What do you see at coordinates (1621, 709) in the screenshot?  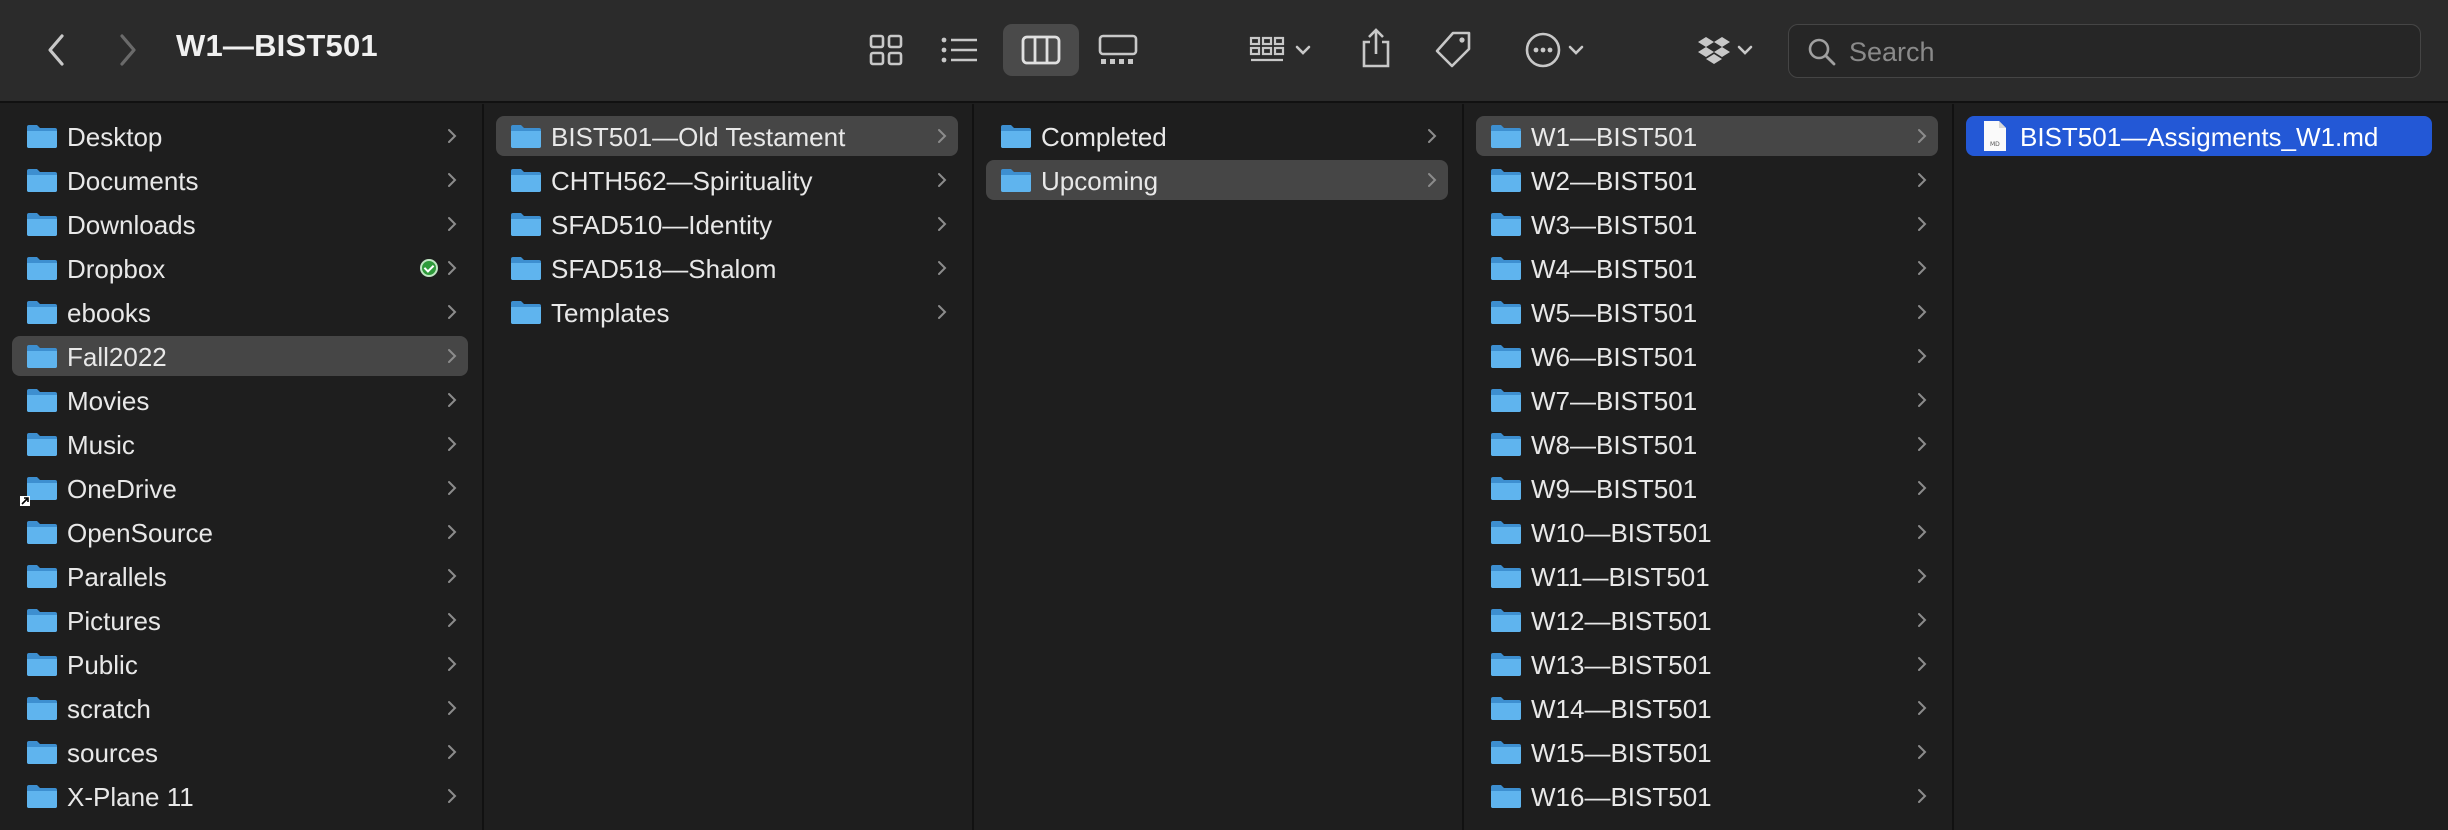 I see `item-label: W14—BIST501` at bounding box center [1621, 709].